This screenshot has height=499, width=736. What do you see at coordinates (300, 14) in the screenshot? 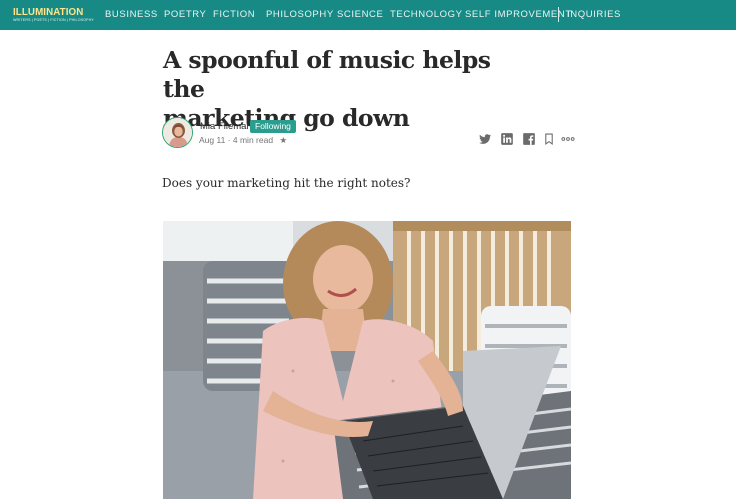
I see `nav-item-philosophy: PHILOSOPHY` at bounding box center [300, 14].